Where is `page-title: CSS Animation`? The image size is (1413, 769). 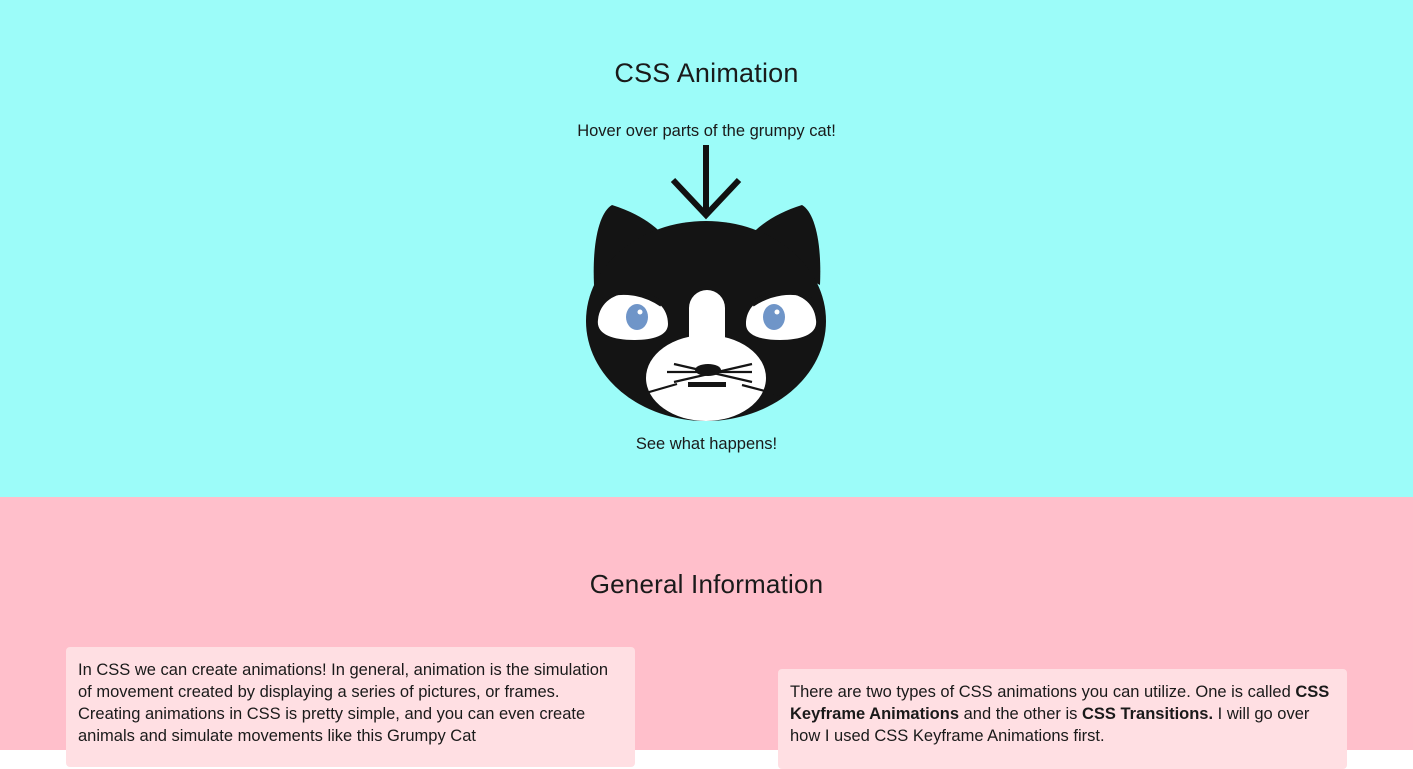
page-title: CSS Animation is located at coordinates (706, 73).